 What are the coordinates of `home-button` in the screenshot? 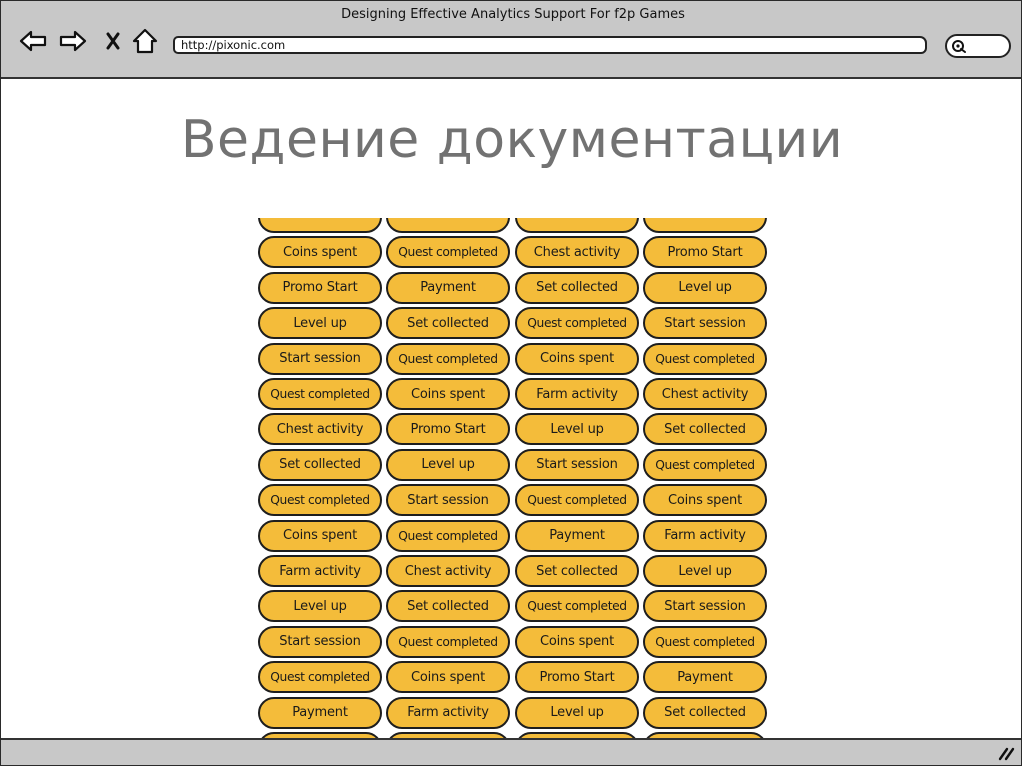 It's located at (145, 41).